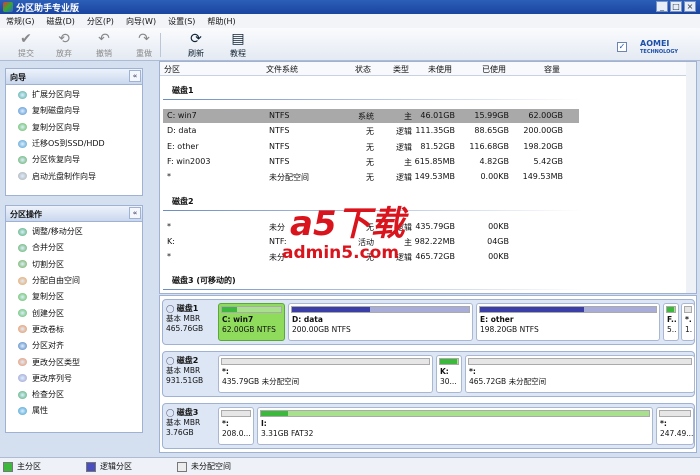 The height and width of the screenshot is (475, 700). Describe the element at coordinates (135, 76) in the screenshot. I see `collapse-wizard-button: «` at that location.